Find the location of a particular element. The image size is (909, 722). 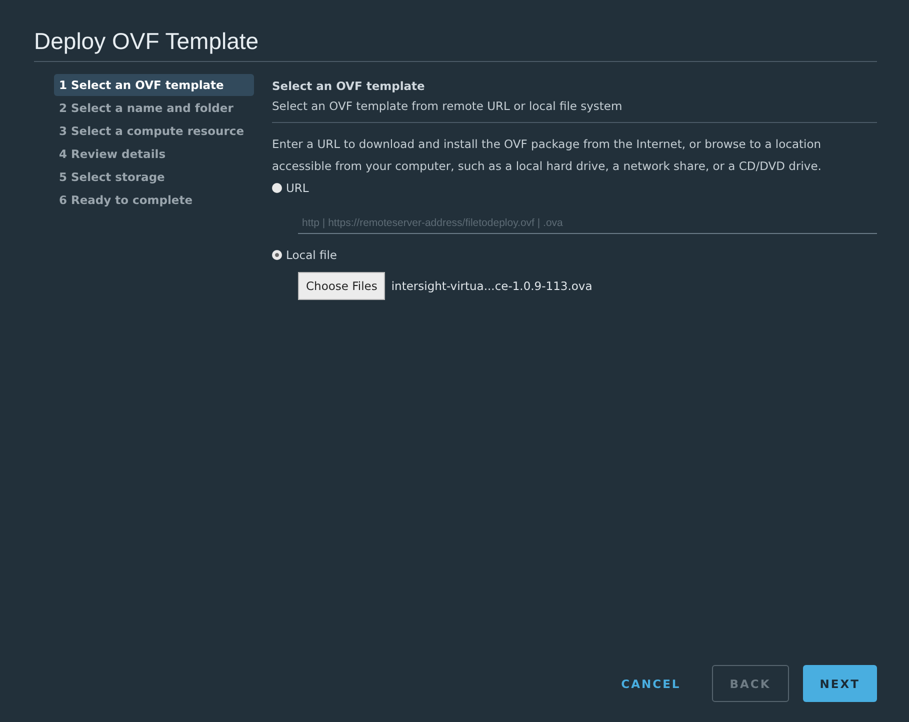

wizard-step: 4 Review details is located at coordinates (154, 154).